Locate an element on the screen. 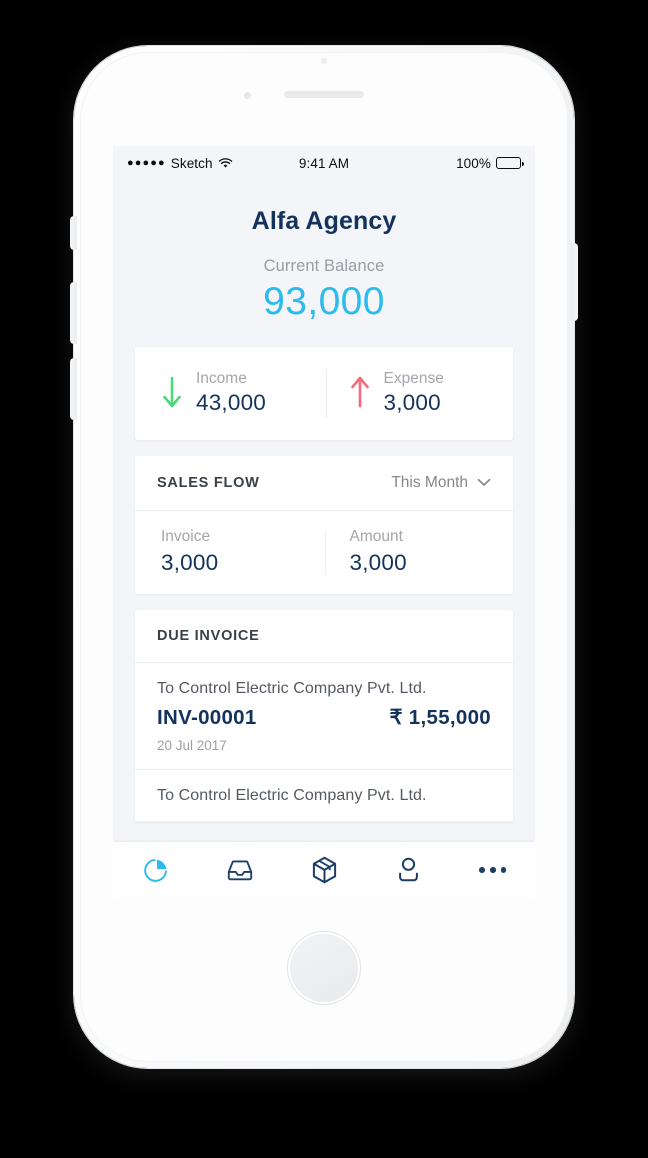  wifi-icon is located at coordinates (225, 162).